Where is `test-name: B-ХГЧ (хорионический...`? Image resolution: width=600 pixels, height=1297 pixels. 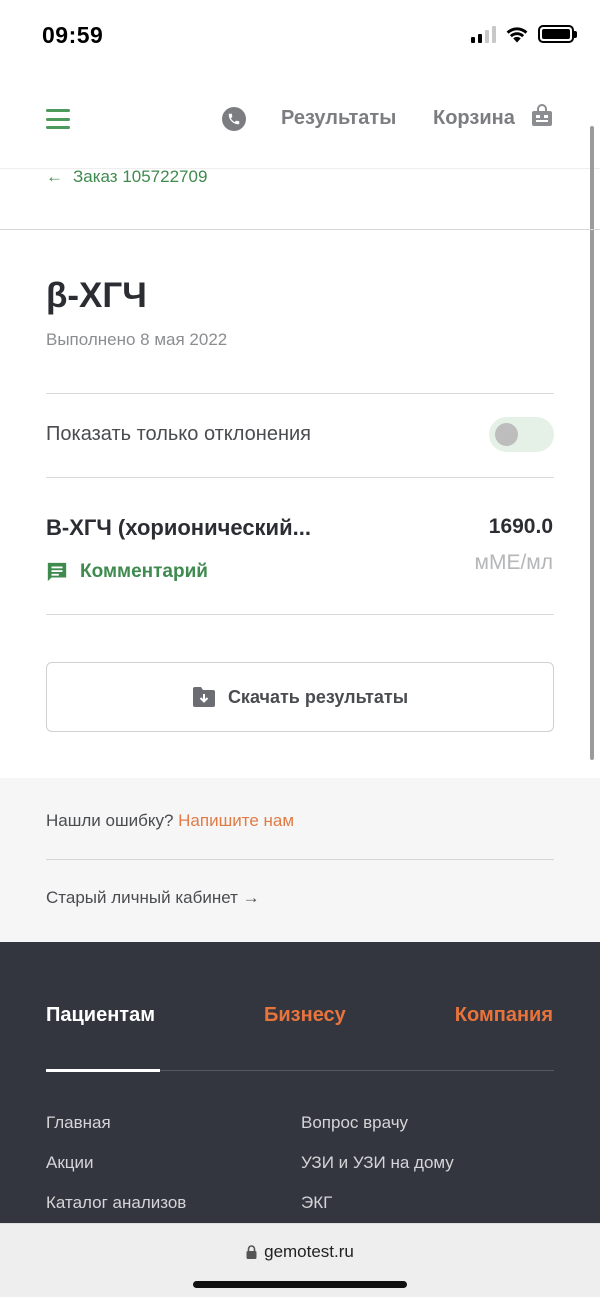 test-name: B-ХГЧ (хорионический... is located at coordinates (178, 528).